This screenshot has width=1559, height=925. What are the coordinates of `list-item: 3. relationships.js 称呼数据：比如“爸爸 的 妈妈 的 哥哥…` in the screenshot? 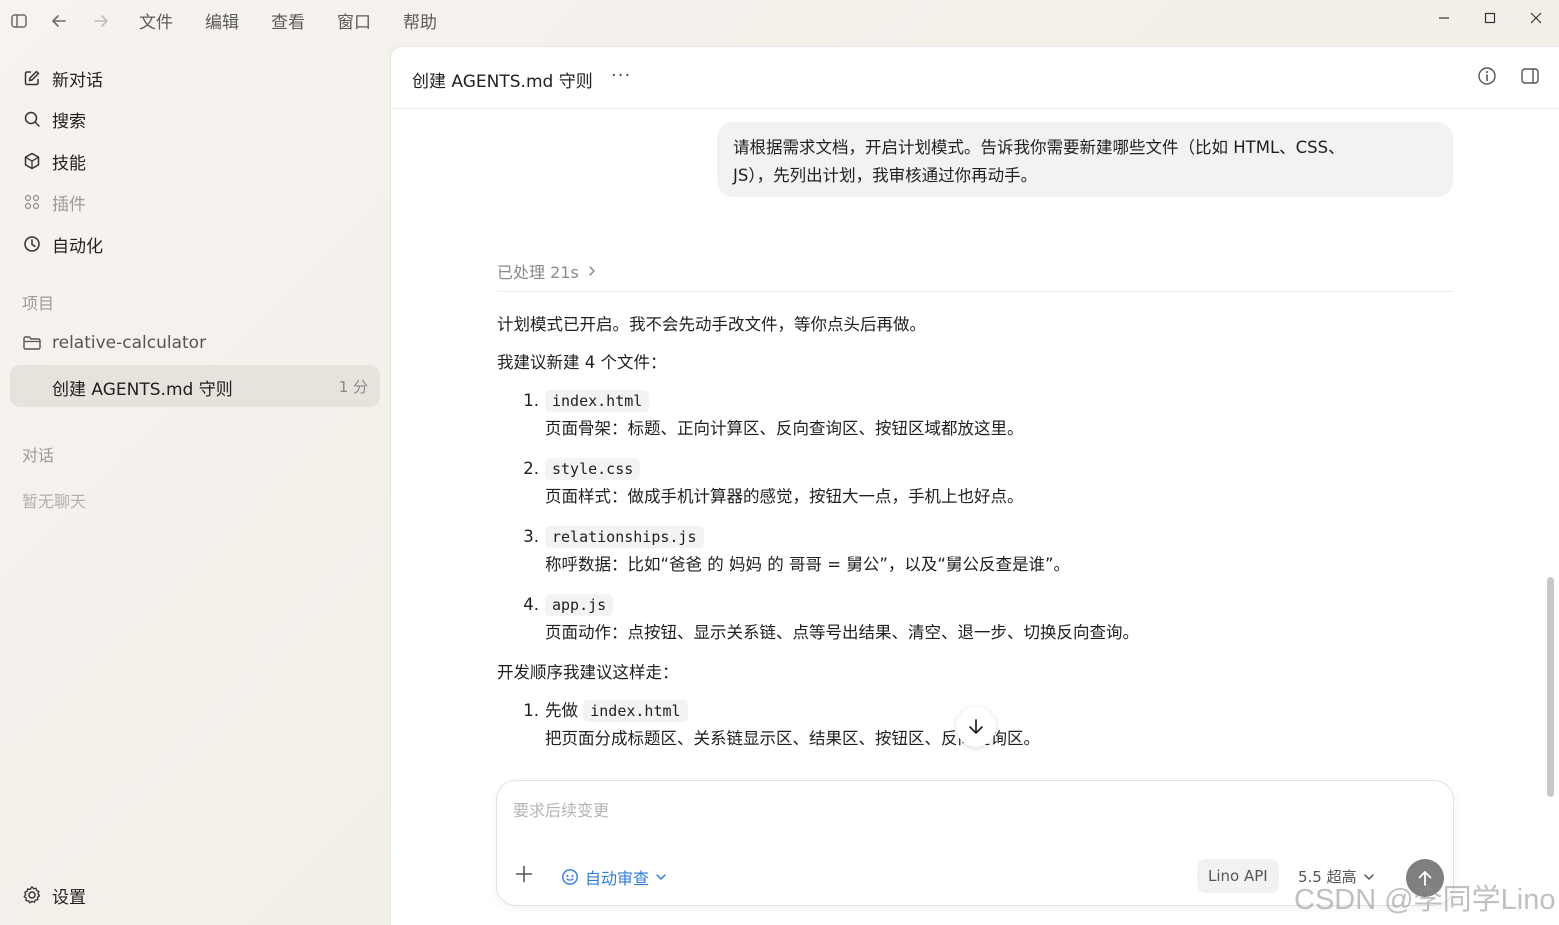 It's located at (986, 551).